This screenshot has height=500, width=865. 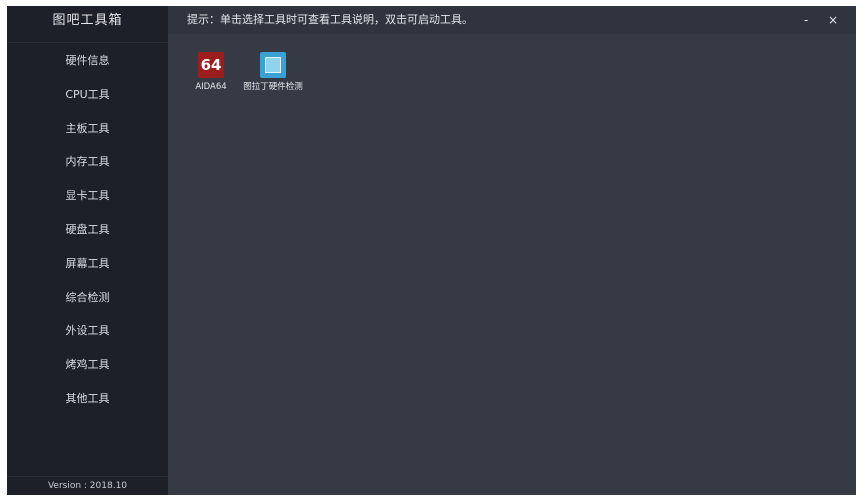 I want to click on minimize-button: -, so click(x=806, y=20).